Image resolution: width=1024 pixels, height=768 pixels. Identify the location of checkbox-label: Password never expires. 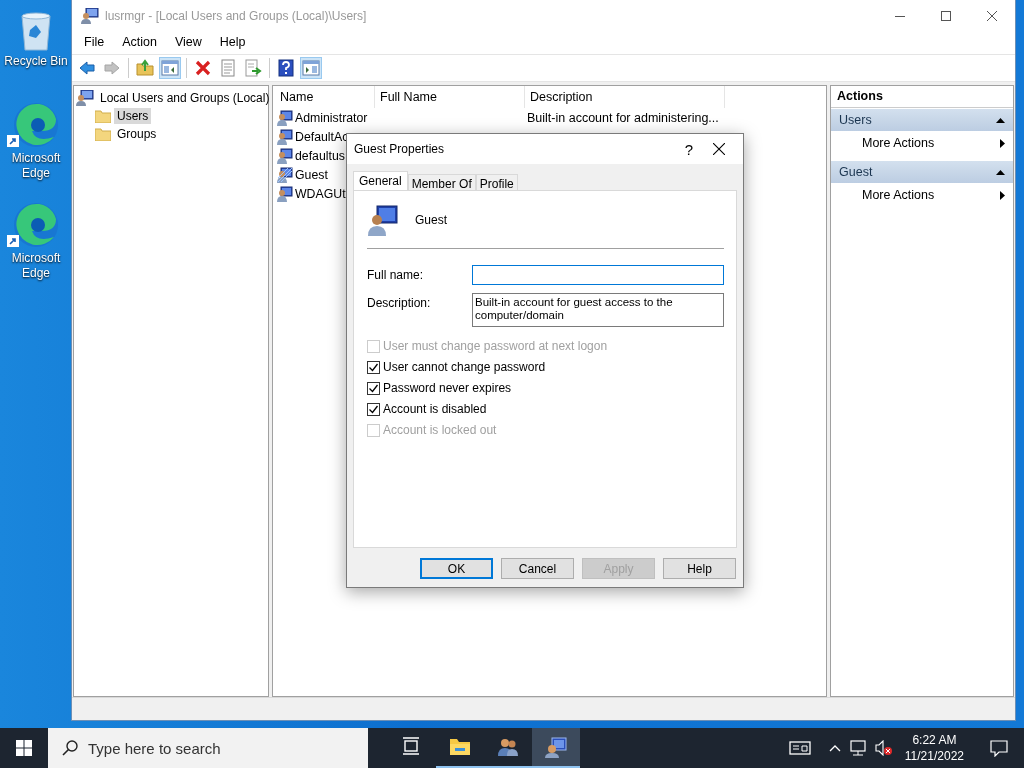
(447, 388).